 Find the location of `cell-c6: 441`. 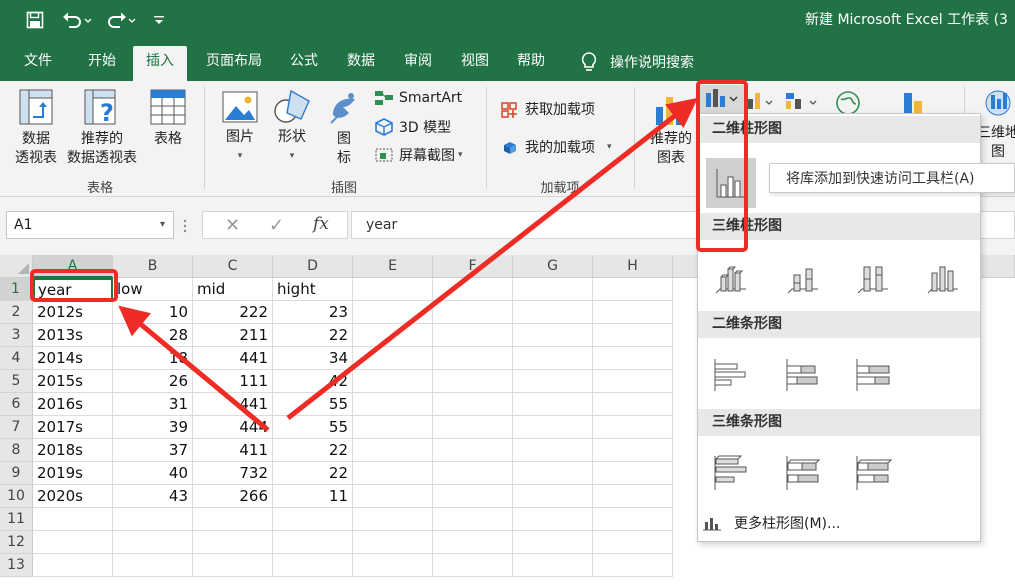

cell-c6: 441 is located at coordinates (233, 404).